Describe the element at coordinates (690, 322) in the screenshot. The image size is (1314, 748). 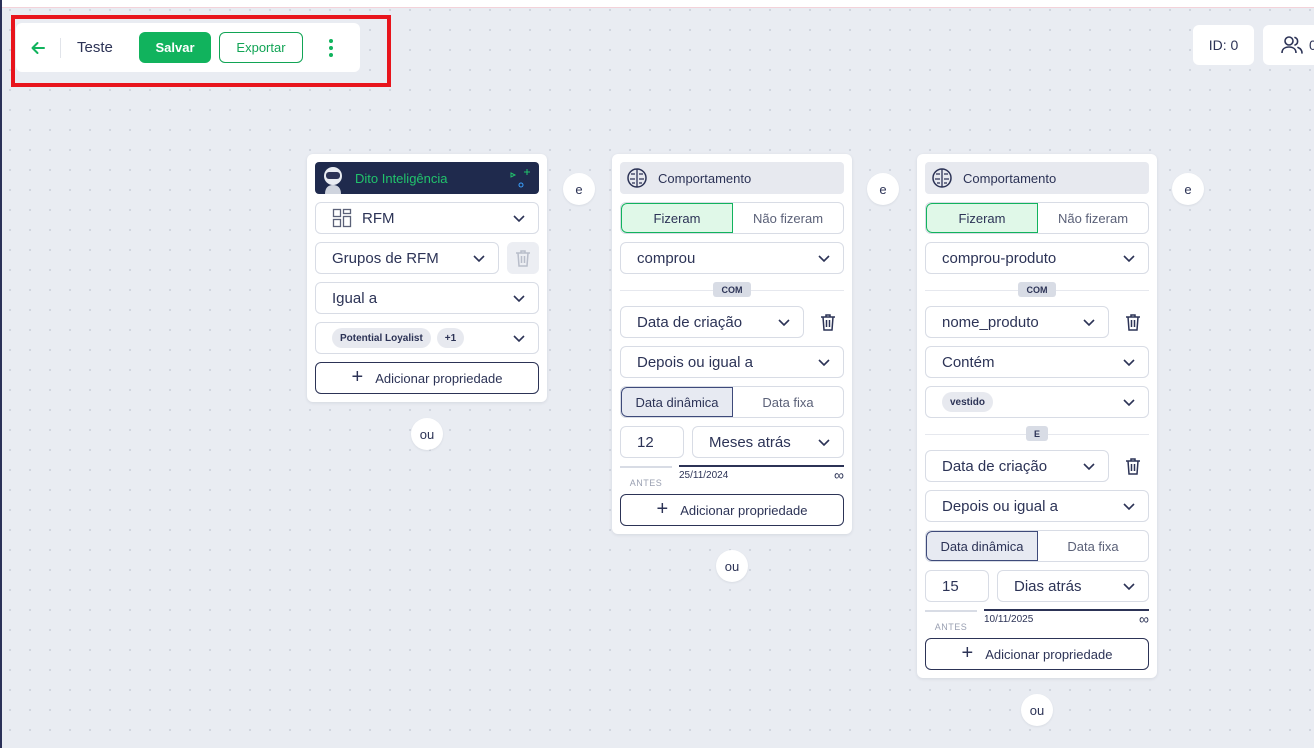
I see `property-select-value: Data de criação` at that location.